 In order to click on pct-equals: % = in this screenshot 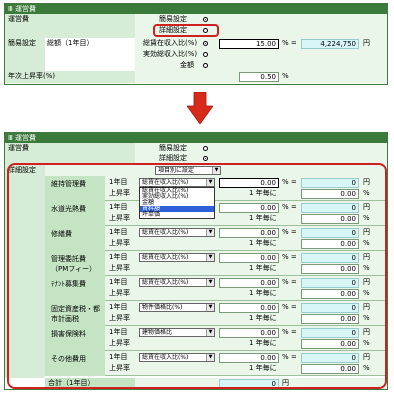, I will do `click(289, 43)`.